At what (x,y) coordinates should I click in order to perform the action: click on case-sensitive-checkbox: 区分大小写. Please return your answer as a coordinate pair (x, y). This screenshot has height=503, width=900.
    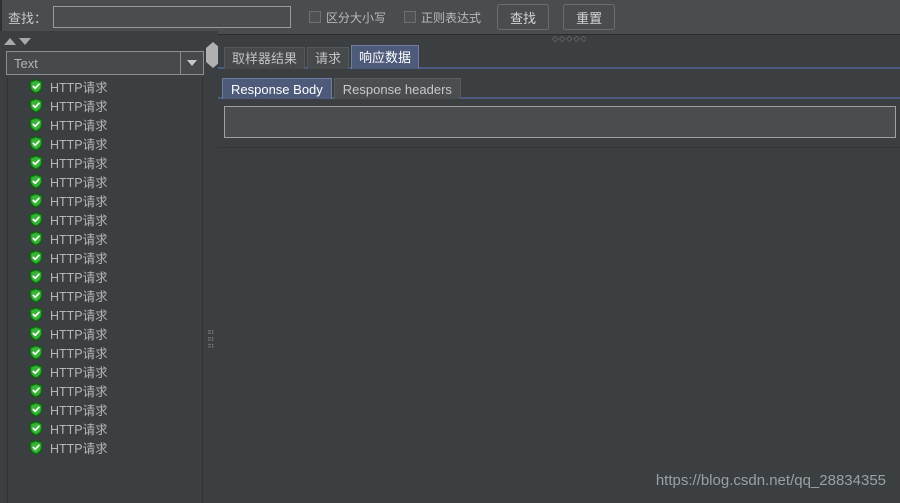
    Looking at the image, I should click on (347, 17).